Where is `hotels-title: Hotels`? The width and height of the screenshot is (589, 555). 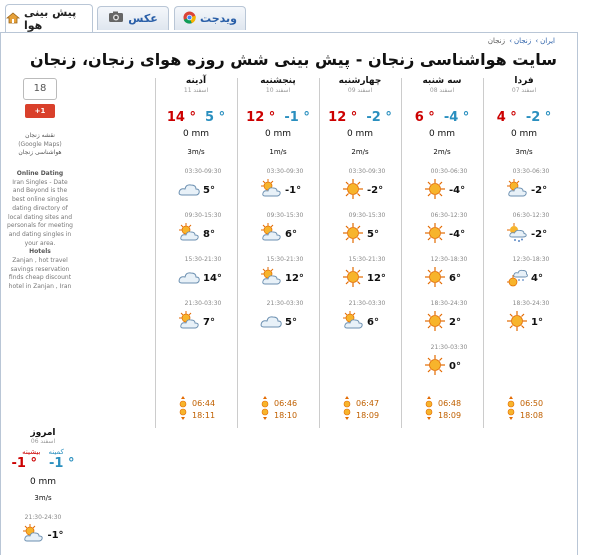
hotels-title: Hotels is located at coordinates (40, 252).